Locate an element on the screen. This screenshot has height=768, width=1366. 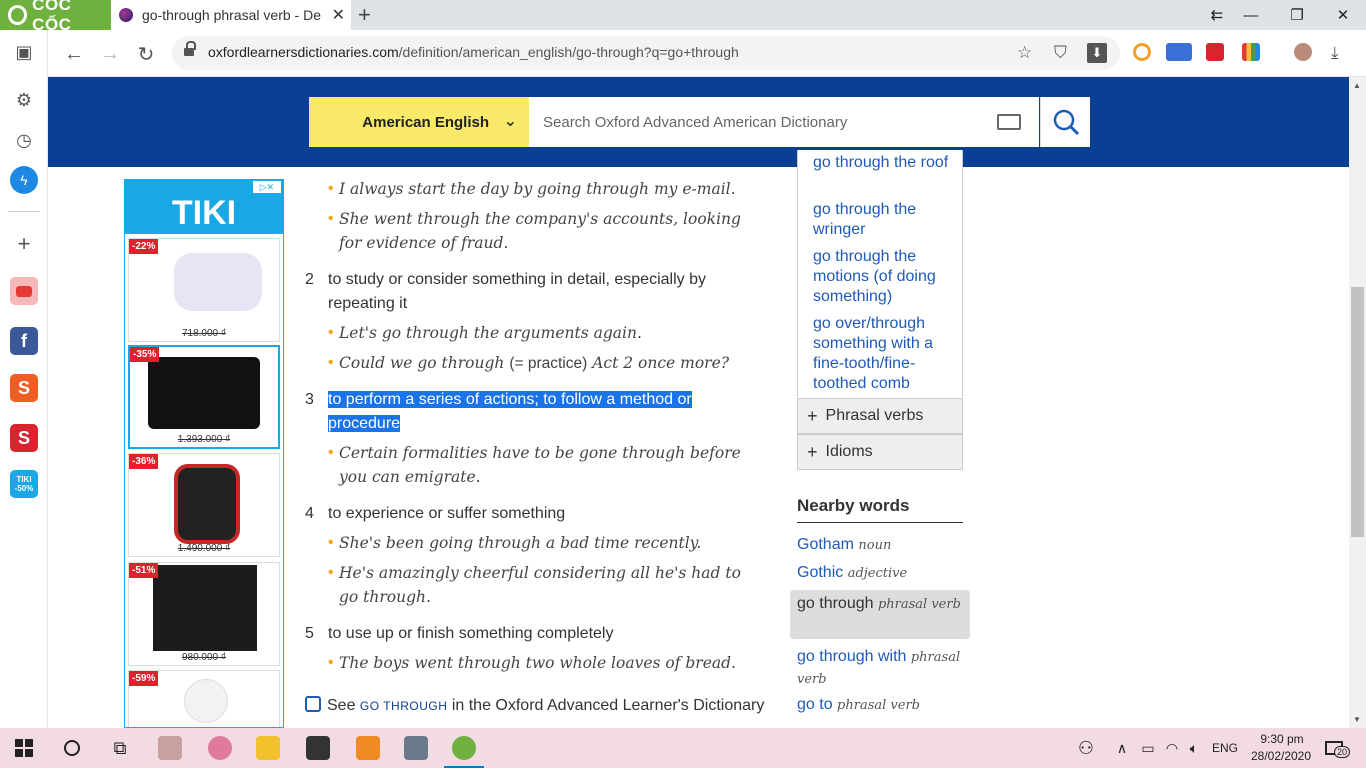
tiki-icon: TIKI -50% is located at coordinates (24, 484).